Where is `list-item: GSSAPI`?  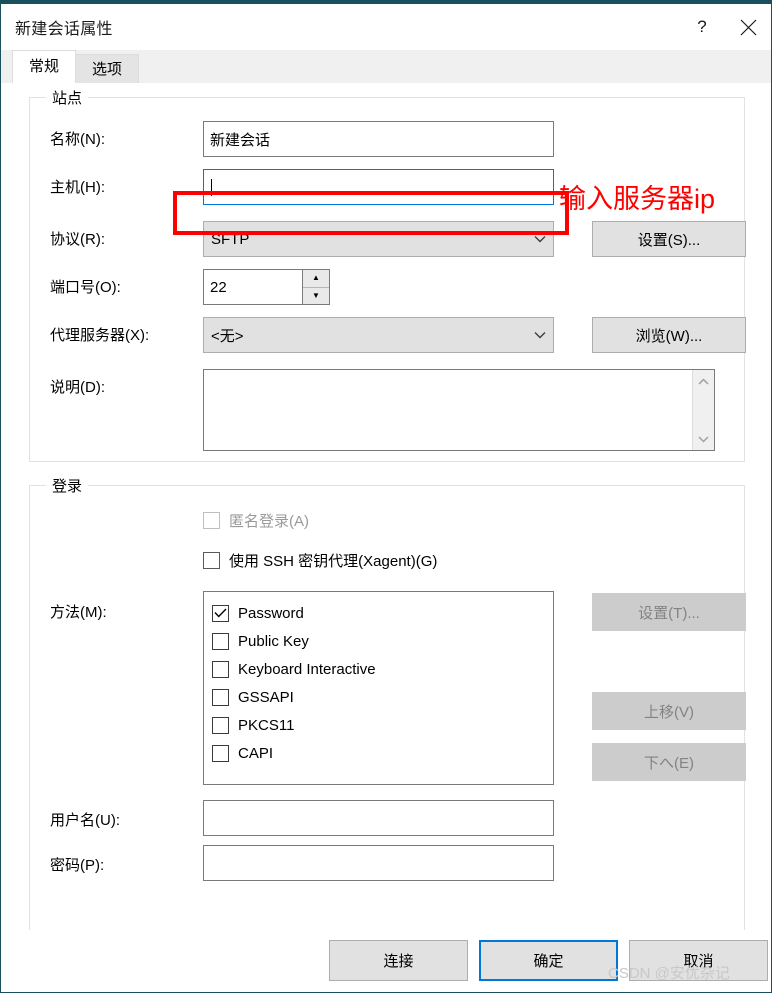
list-item: GSSAPI is located at coordinates (382, 697).